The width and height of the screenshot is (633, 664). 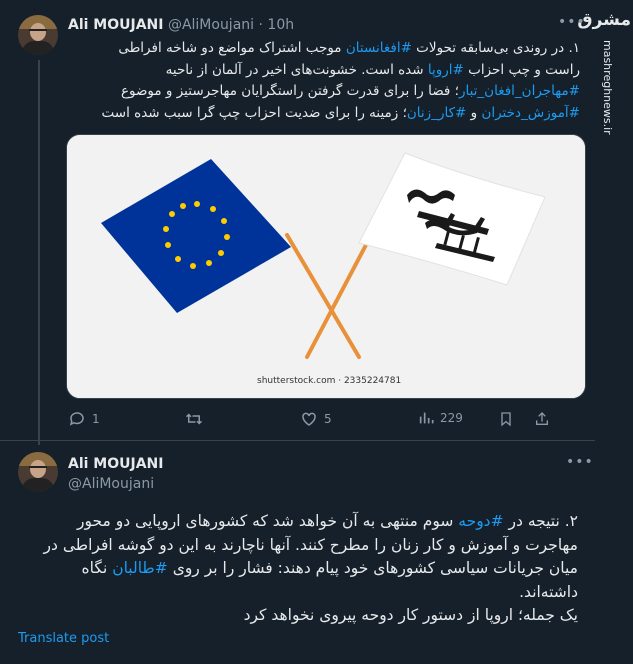 I want to click on bookmark-button, so click(x=506, y=419).